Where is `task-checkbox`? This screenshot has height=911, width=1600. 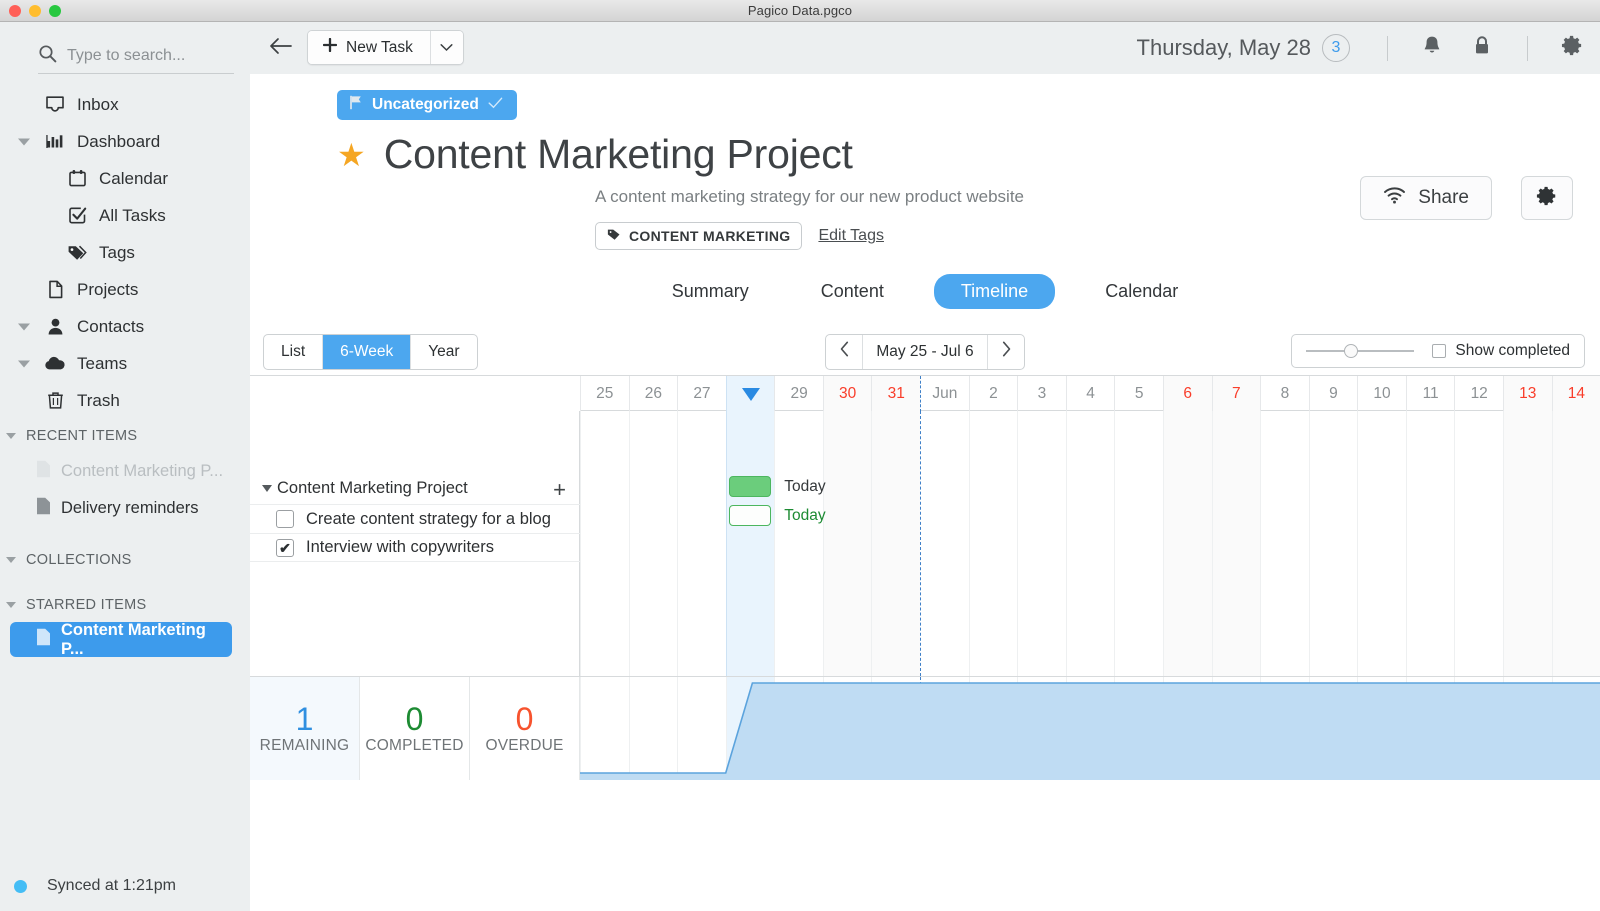 task-checkbox is located at coordinates (285, 519).